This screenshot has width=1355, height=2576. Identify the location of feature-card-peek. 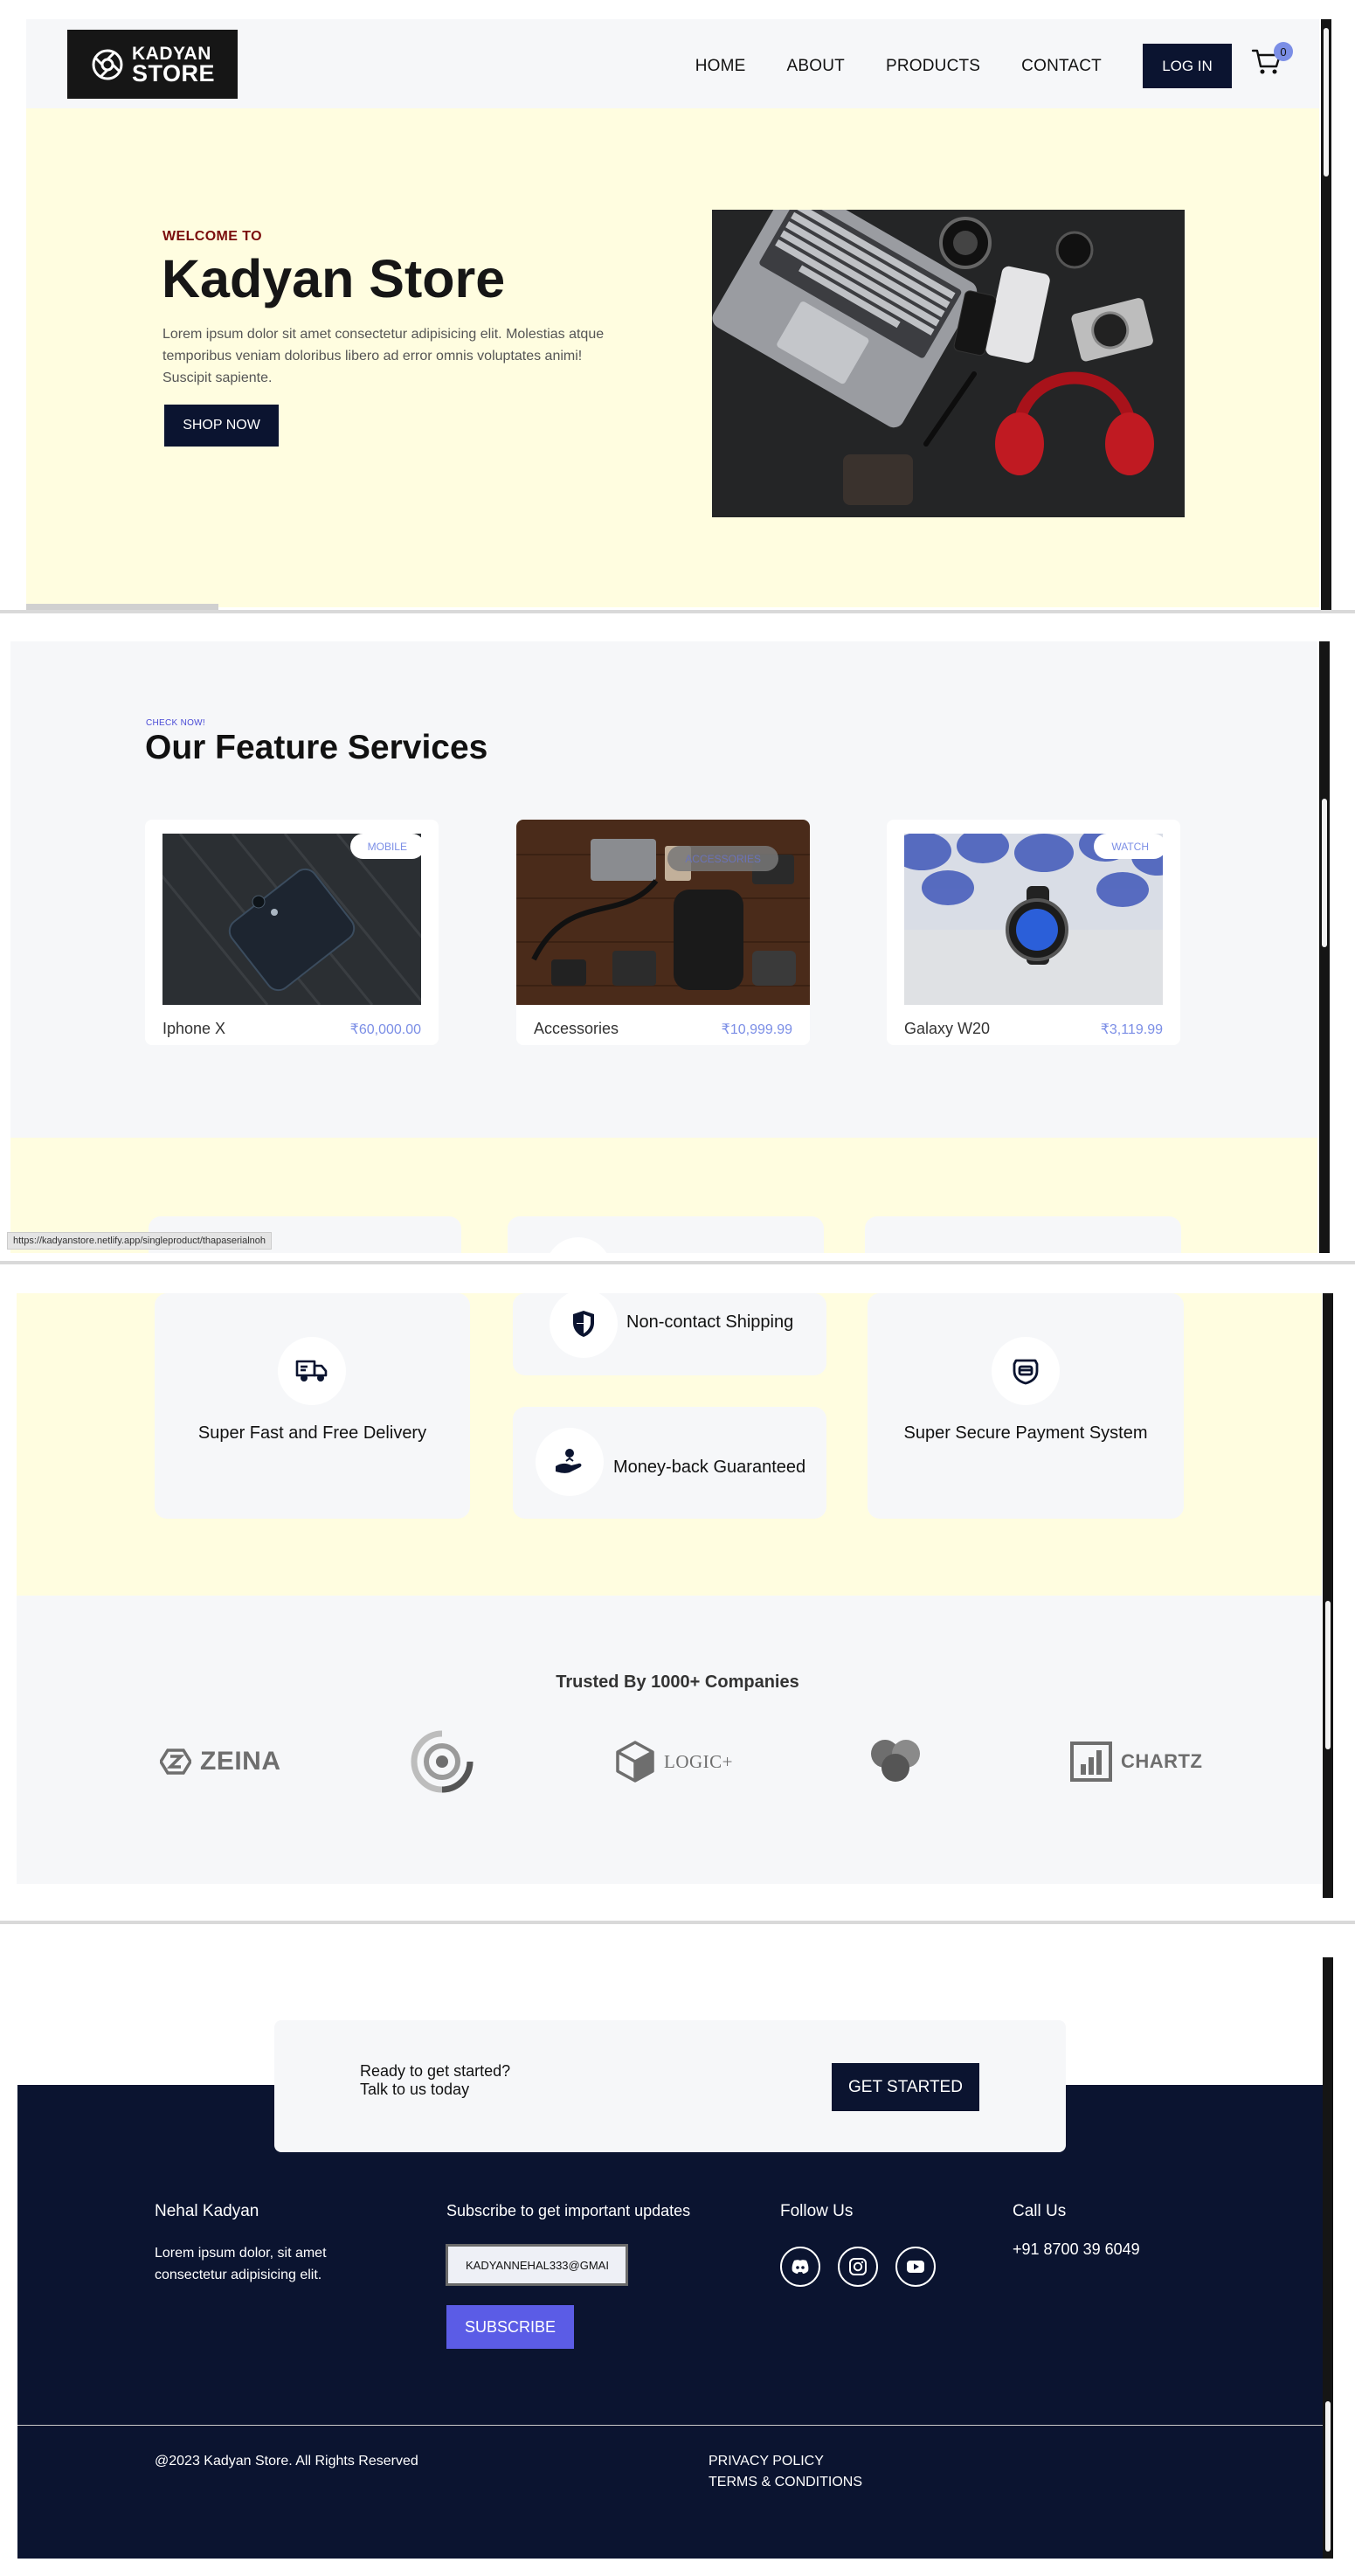
(1023, 1234).